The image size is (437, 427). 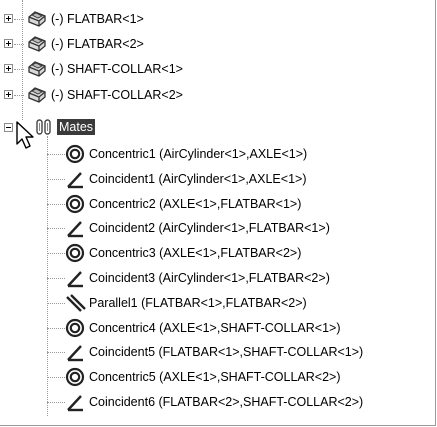 I want to click on tree-item-label: Concentric2 (AXLE<1>,FLATBAR<1>), so click(x=195, y=203).